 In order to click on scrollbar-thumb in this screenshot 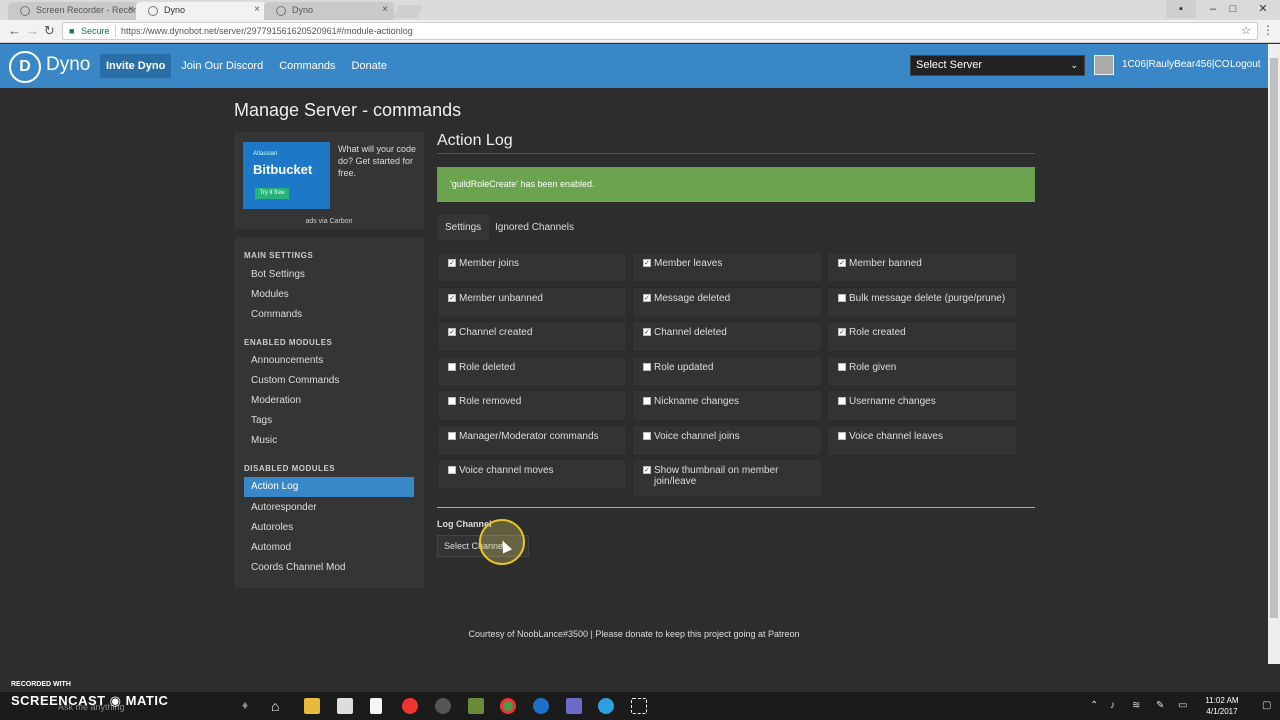, I will do `click(1274, 338)`.